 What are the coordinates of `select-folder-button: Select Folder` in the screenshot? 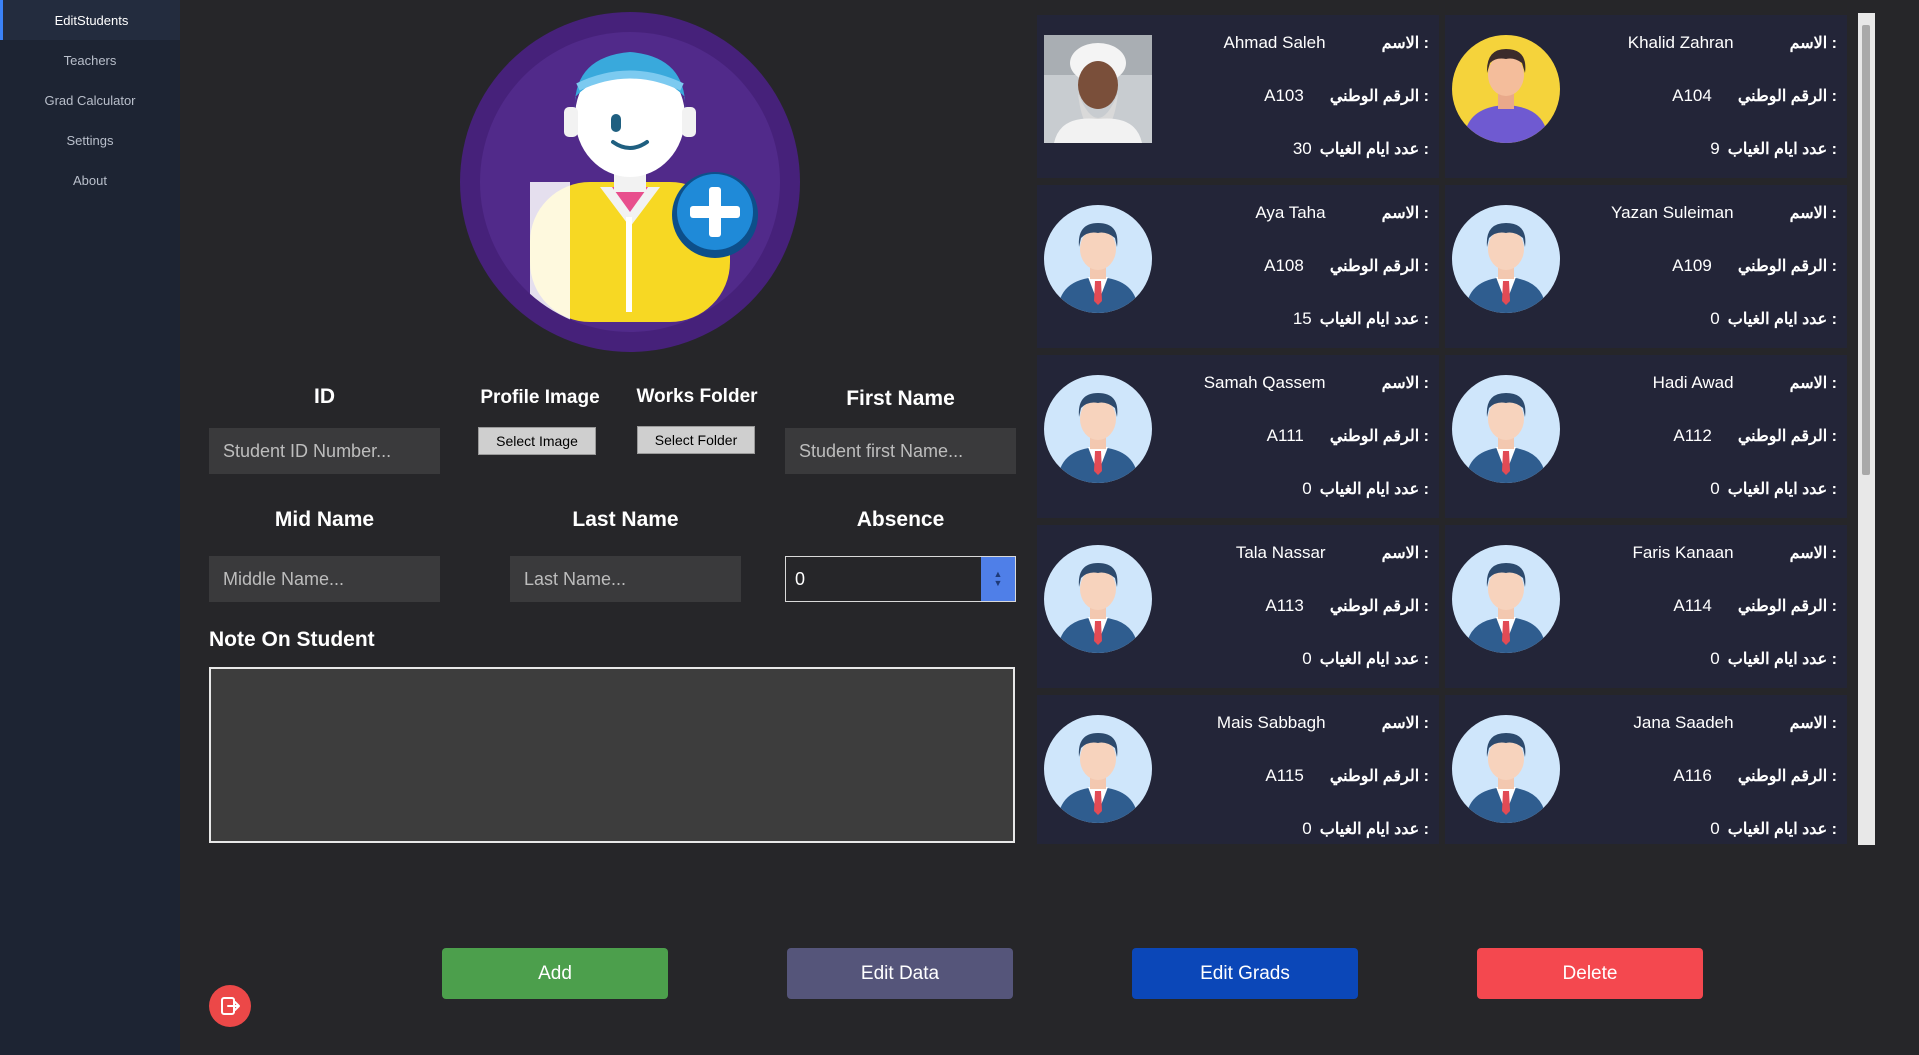 It's located at (696, 440).